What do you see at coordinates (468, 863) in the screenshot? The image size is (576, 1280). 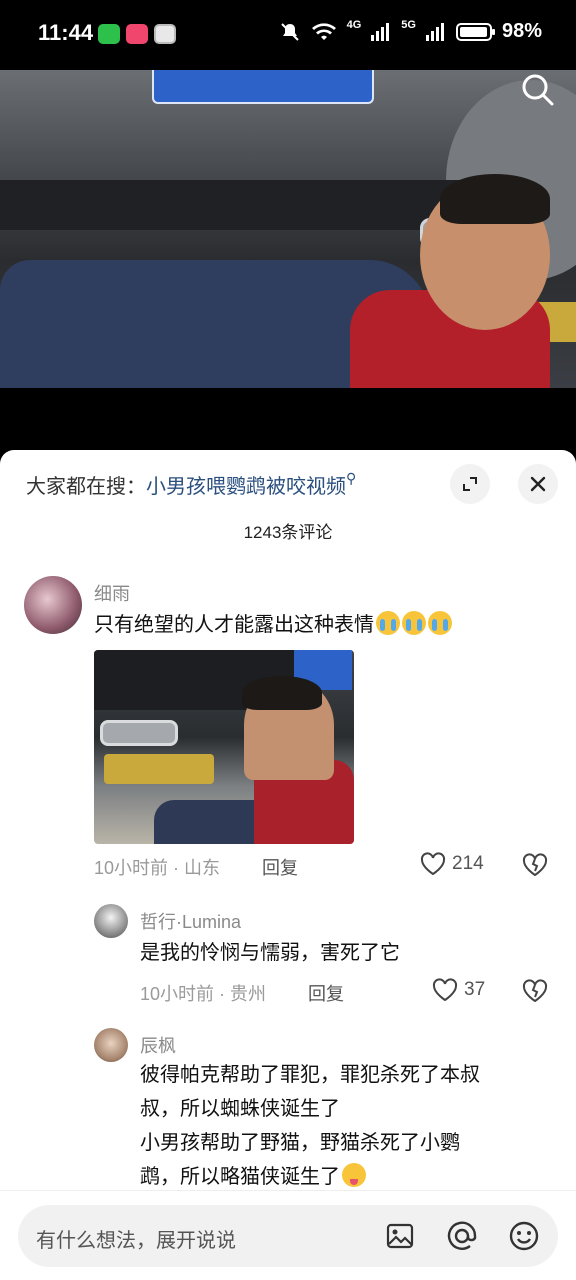 I see `like-count: 214` at bounding box center [468, 863].